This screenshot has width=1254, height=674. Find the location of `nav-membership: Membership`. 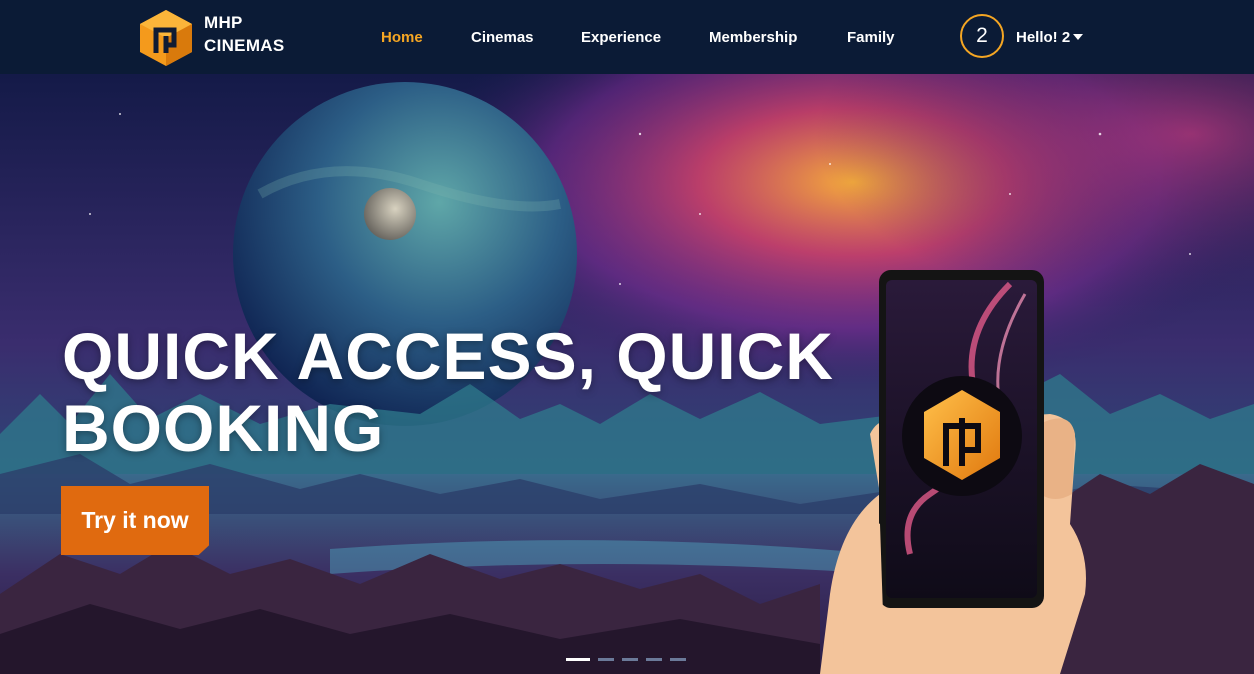

nav-membership: Membership is located at coordinates (753, 37).